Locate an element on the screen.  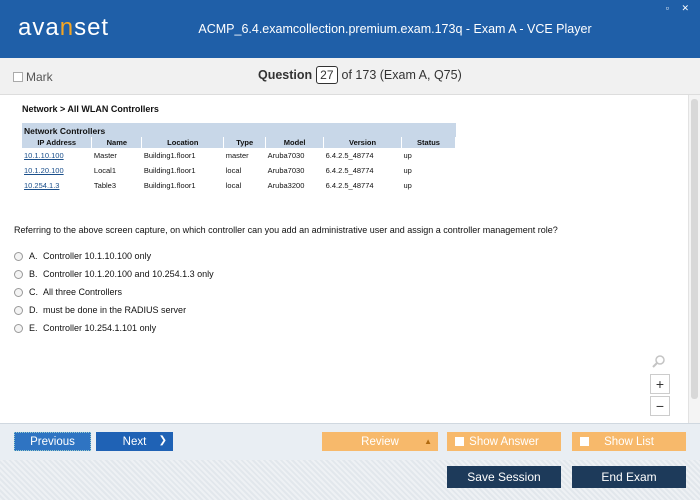
question-total: of 173 (Exam A, Q75) is located at coordinates (401, 75).